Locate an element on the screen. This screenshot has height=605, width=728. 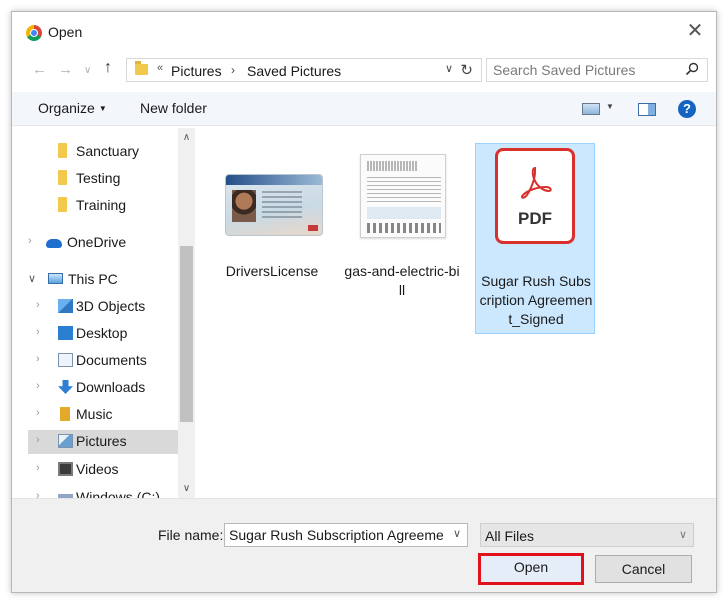
file-name: gas-and-electric-bill is located at coordinates (402, 280).